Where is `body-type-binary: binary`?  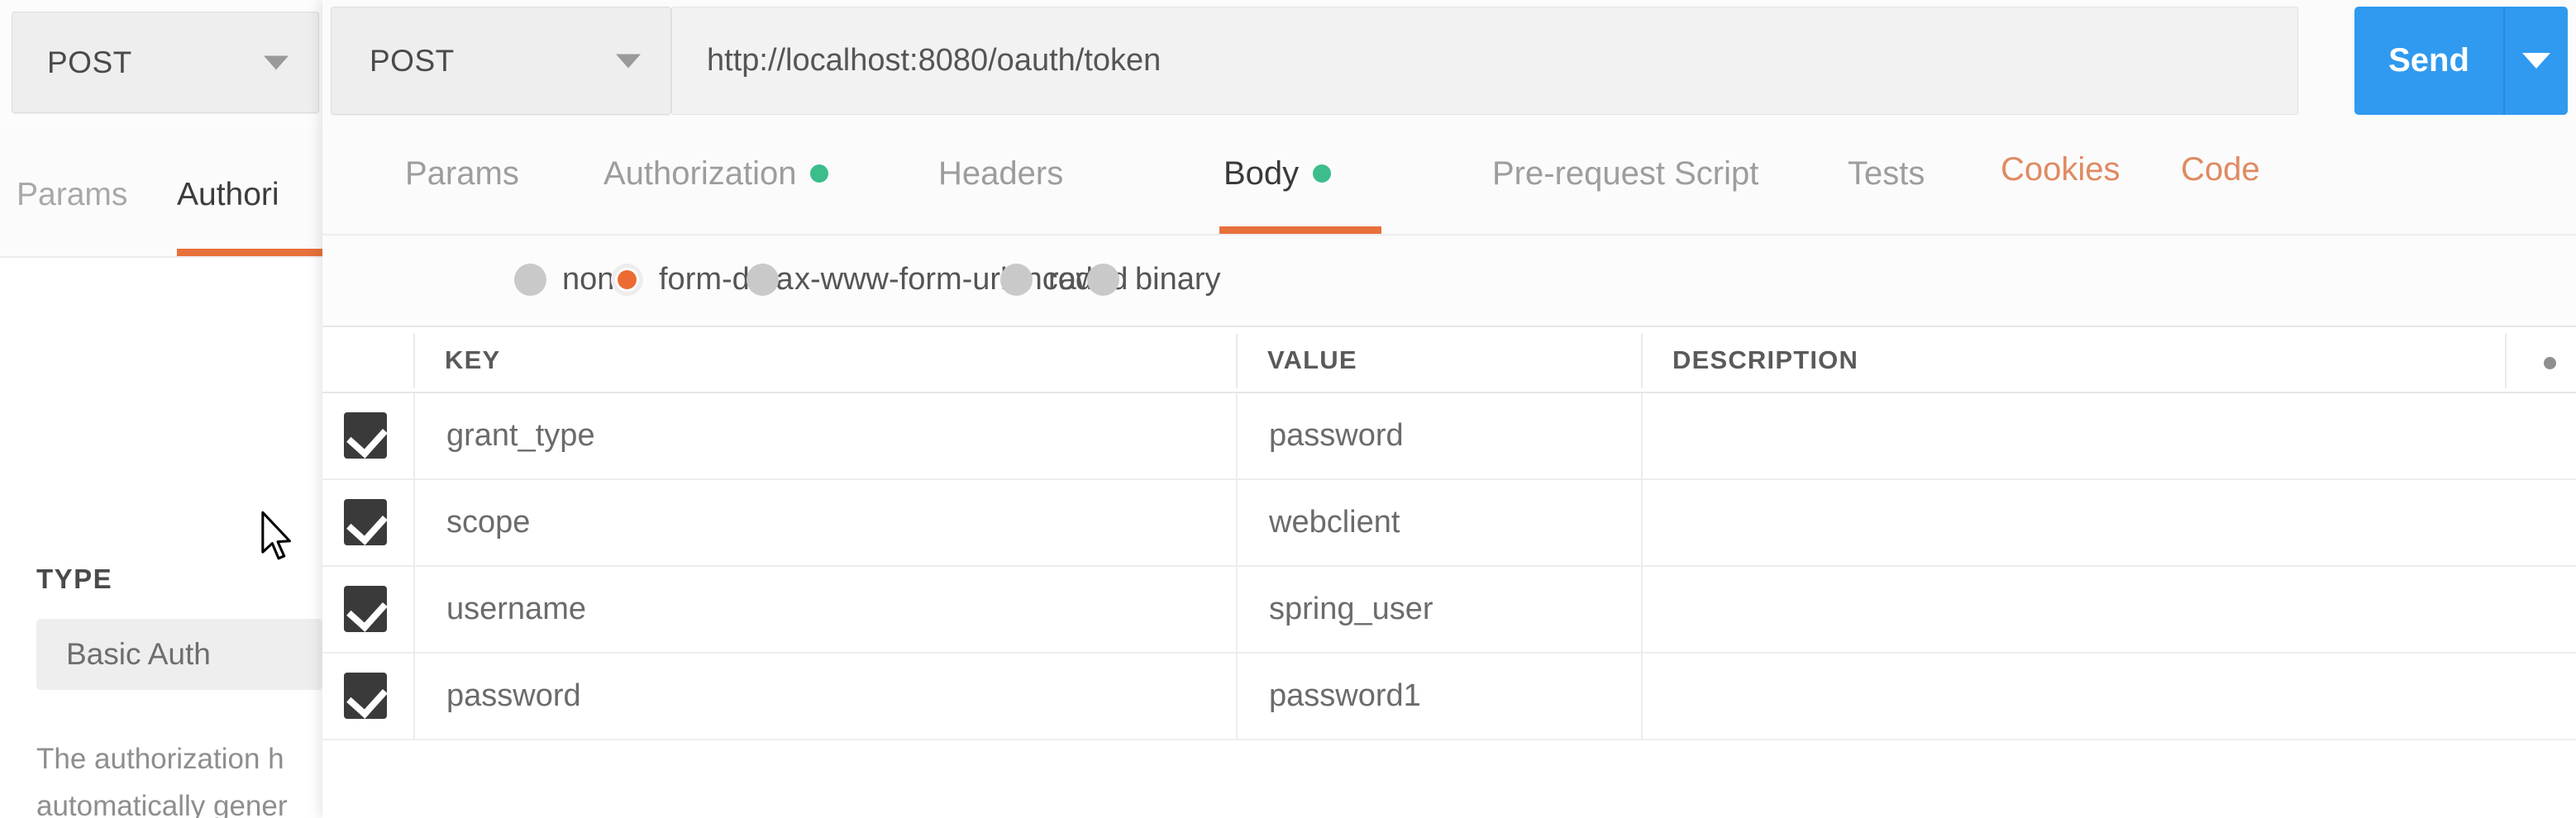 body-type-binary: binary is located at coordinates (1154, 279).